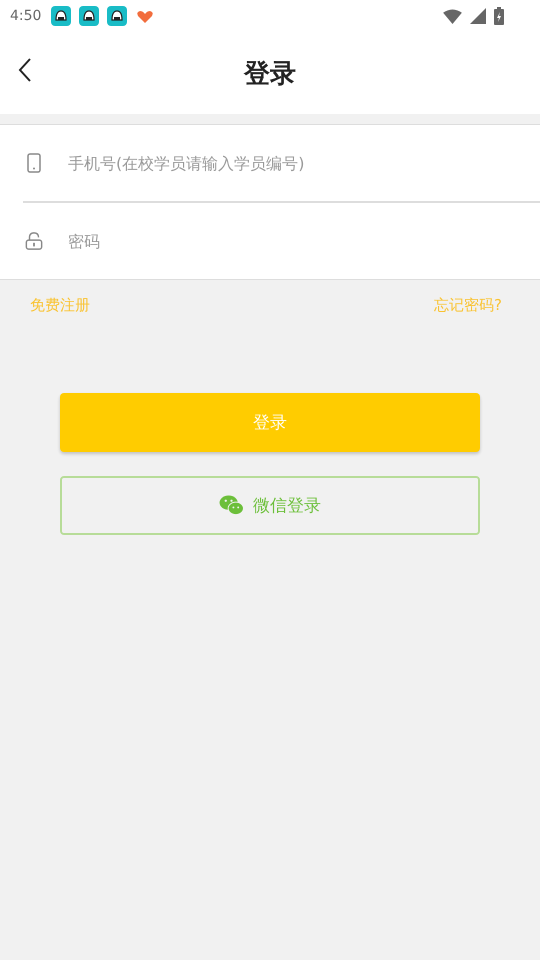 The height and width of the screenshot is (960, 540). I want to click on phone-input-field: 手机号(在校学员请输入学员编号), so click(304, 163).